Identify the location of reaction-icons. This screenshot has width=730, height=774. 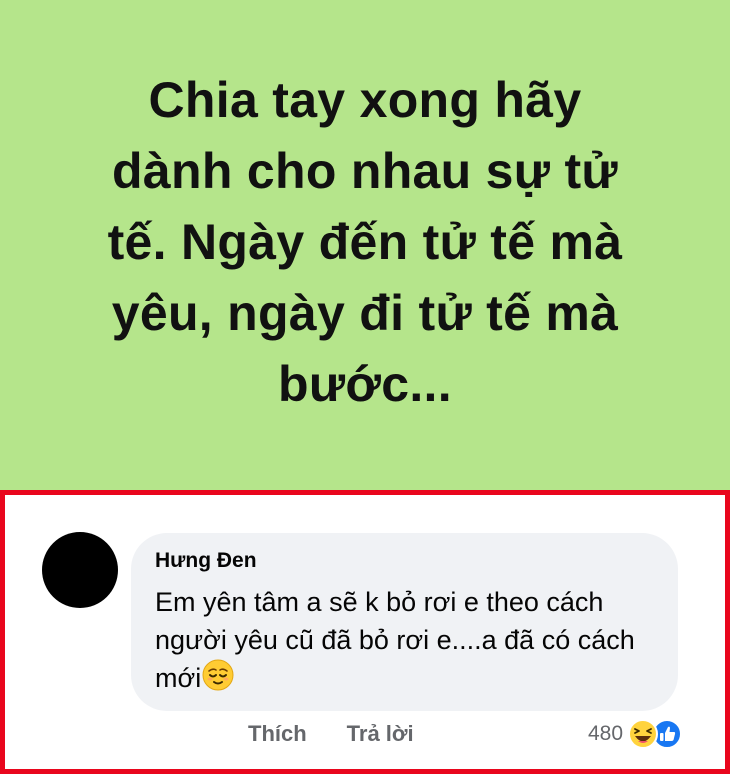
(658, 734).